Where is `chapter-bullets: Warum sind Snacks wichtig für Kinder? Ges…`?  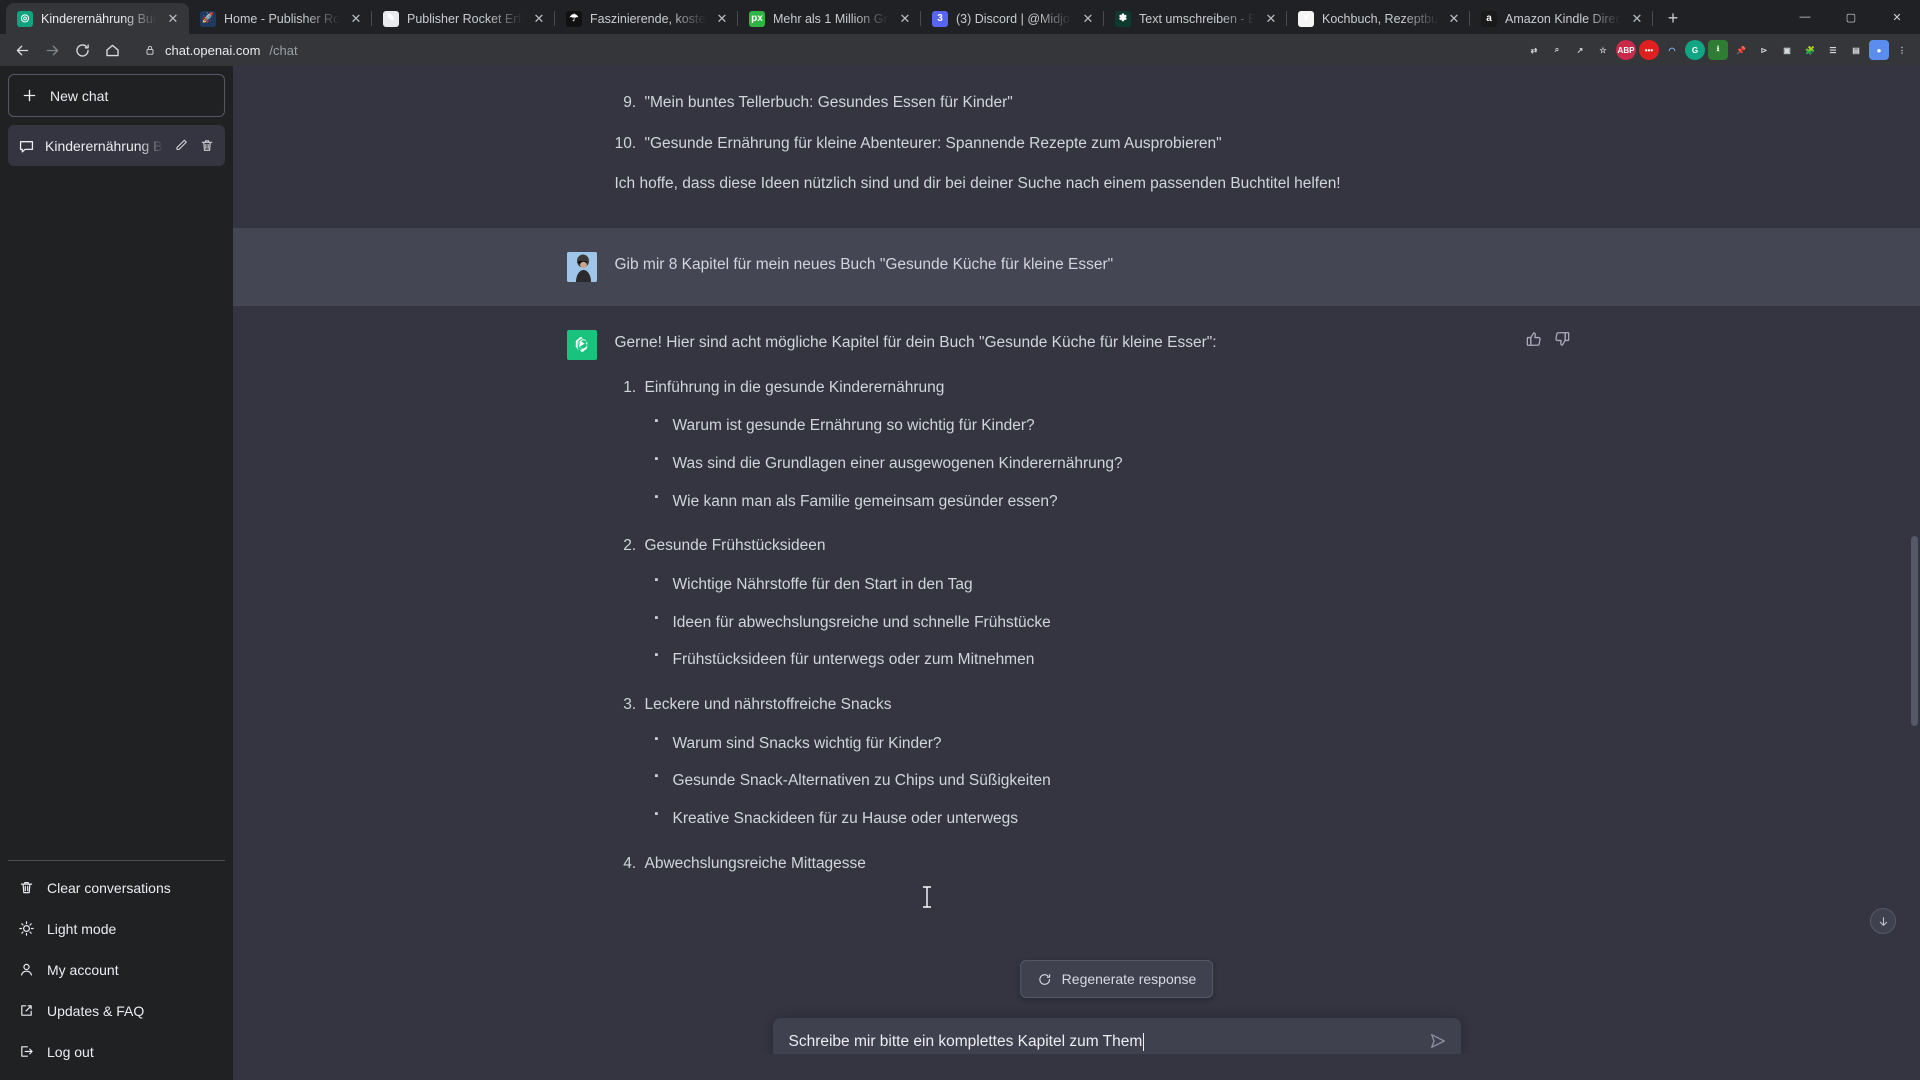
chapter-bullets: Warum sind Snacks wichtig für Kinder? Ges… is located at coordinates (1116, 781).